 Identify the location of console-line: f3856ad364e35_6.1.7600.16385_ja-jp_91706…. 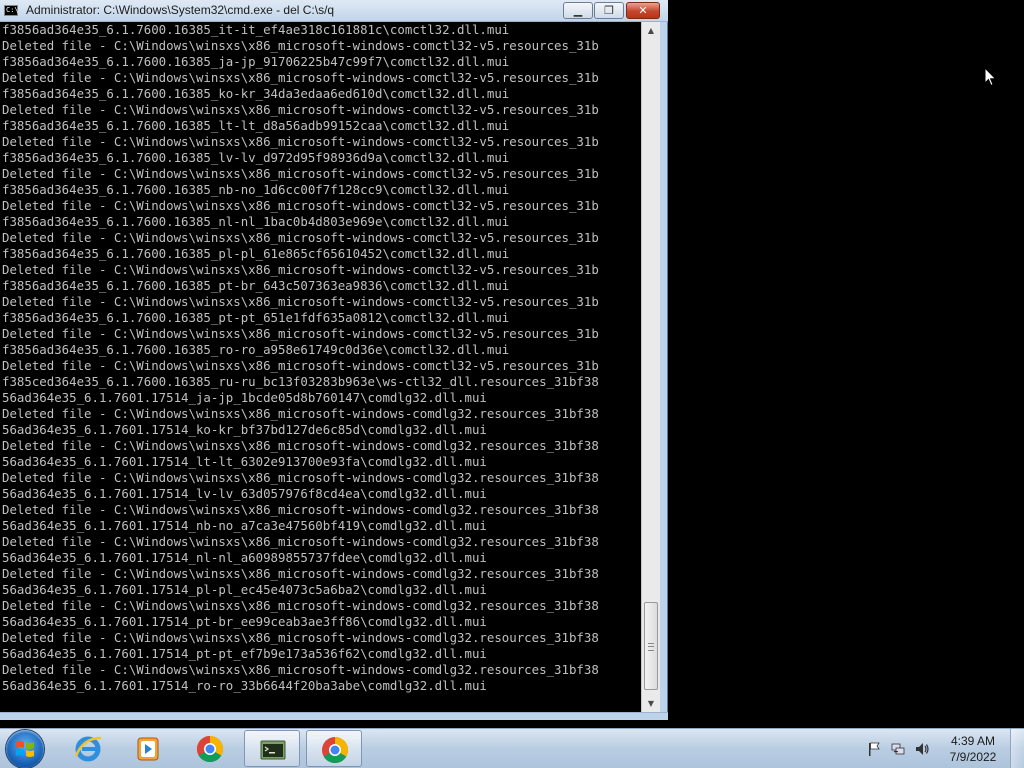
(256, 61).